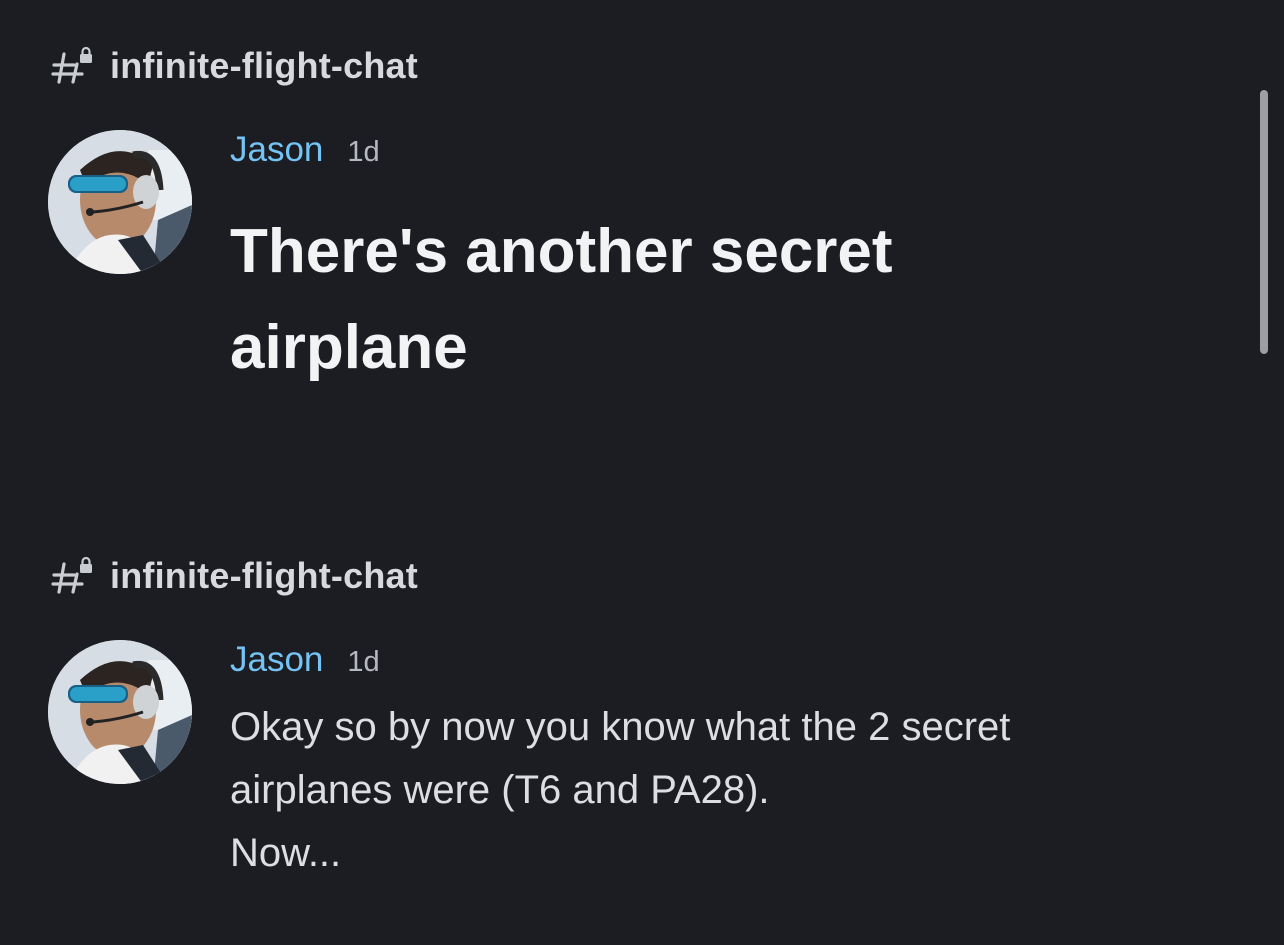  What do you see at coordinates (561, 251) in the screenshot?
I see `headline-line: There's another secret` at bounding box center [561, 251].